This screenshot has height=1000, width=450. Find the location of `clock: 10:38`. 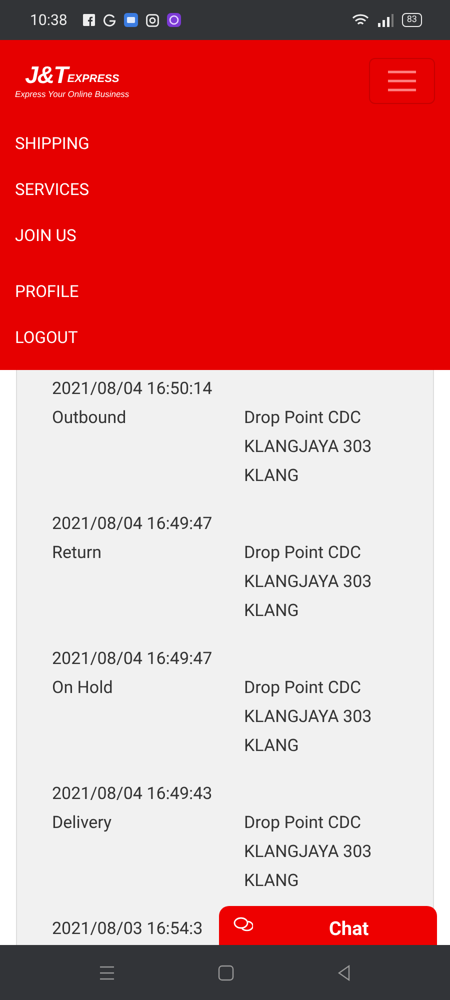

clock: 10:38 is located at coordinates (49, 20).